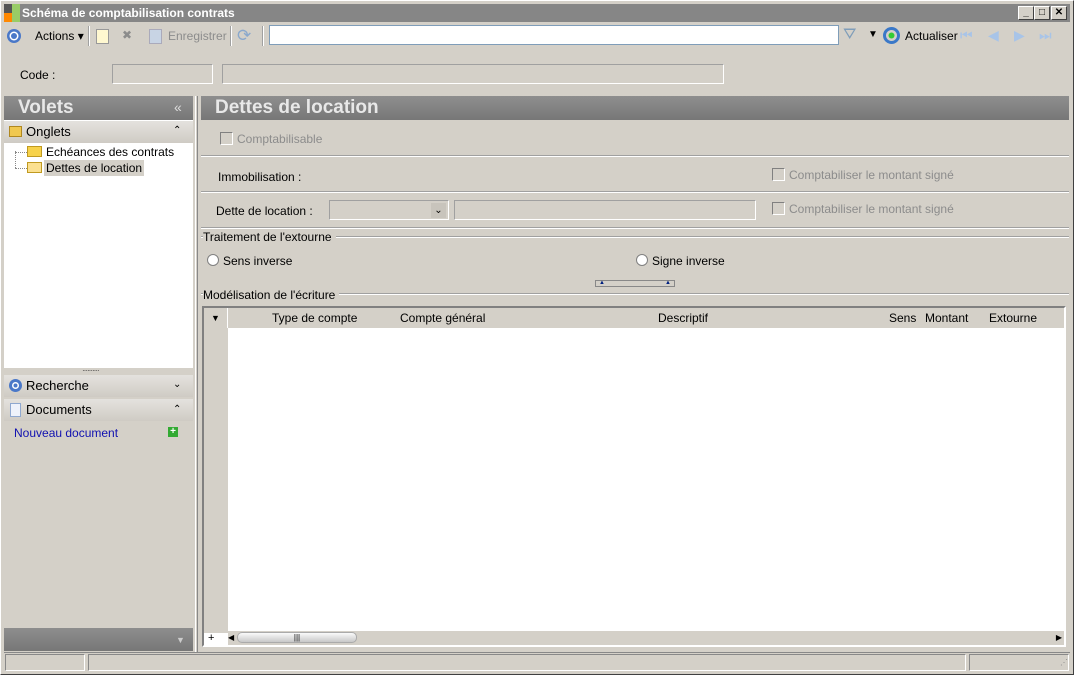  I want to click on open-folder-icon, so click(34, 167).